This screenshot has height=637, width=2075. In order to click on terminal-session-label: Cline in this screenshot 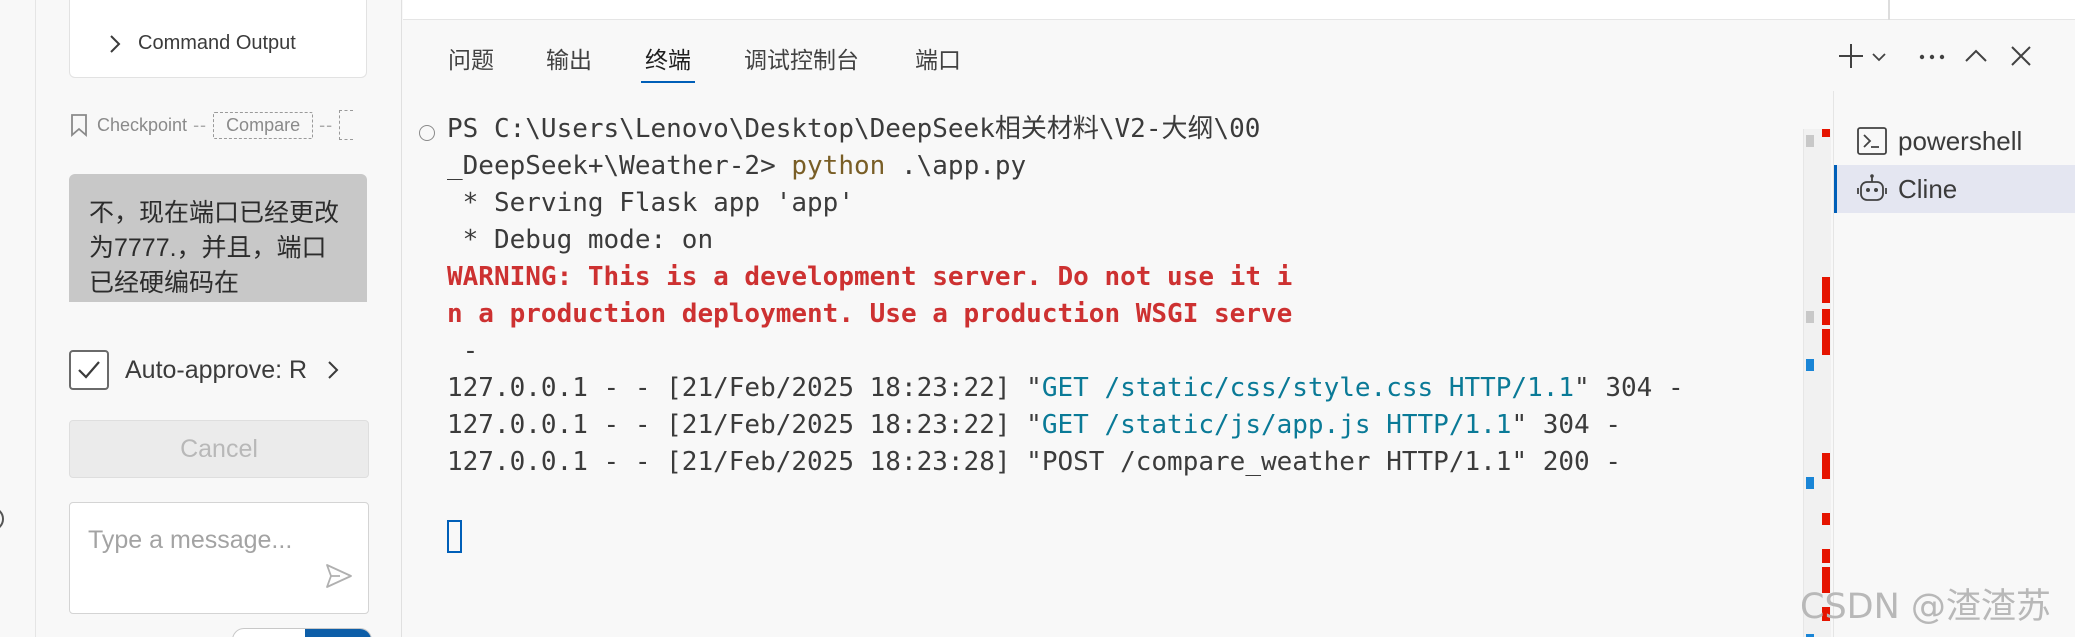, I will do `click(1928, 188)`.